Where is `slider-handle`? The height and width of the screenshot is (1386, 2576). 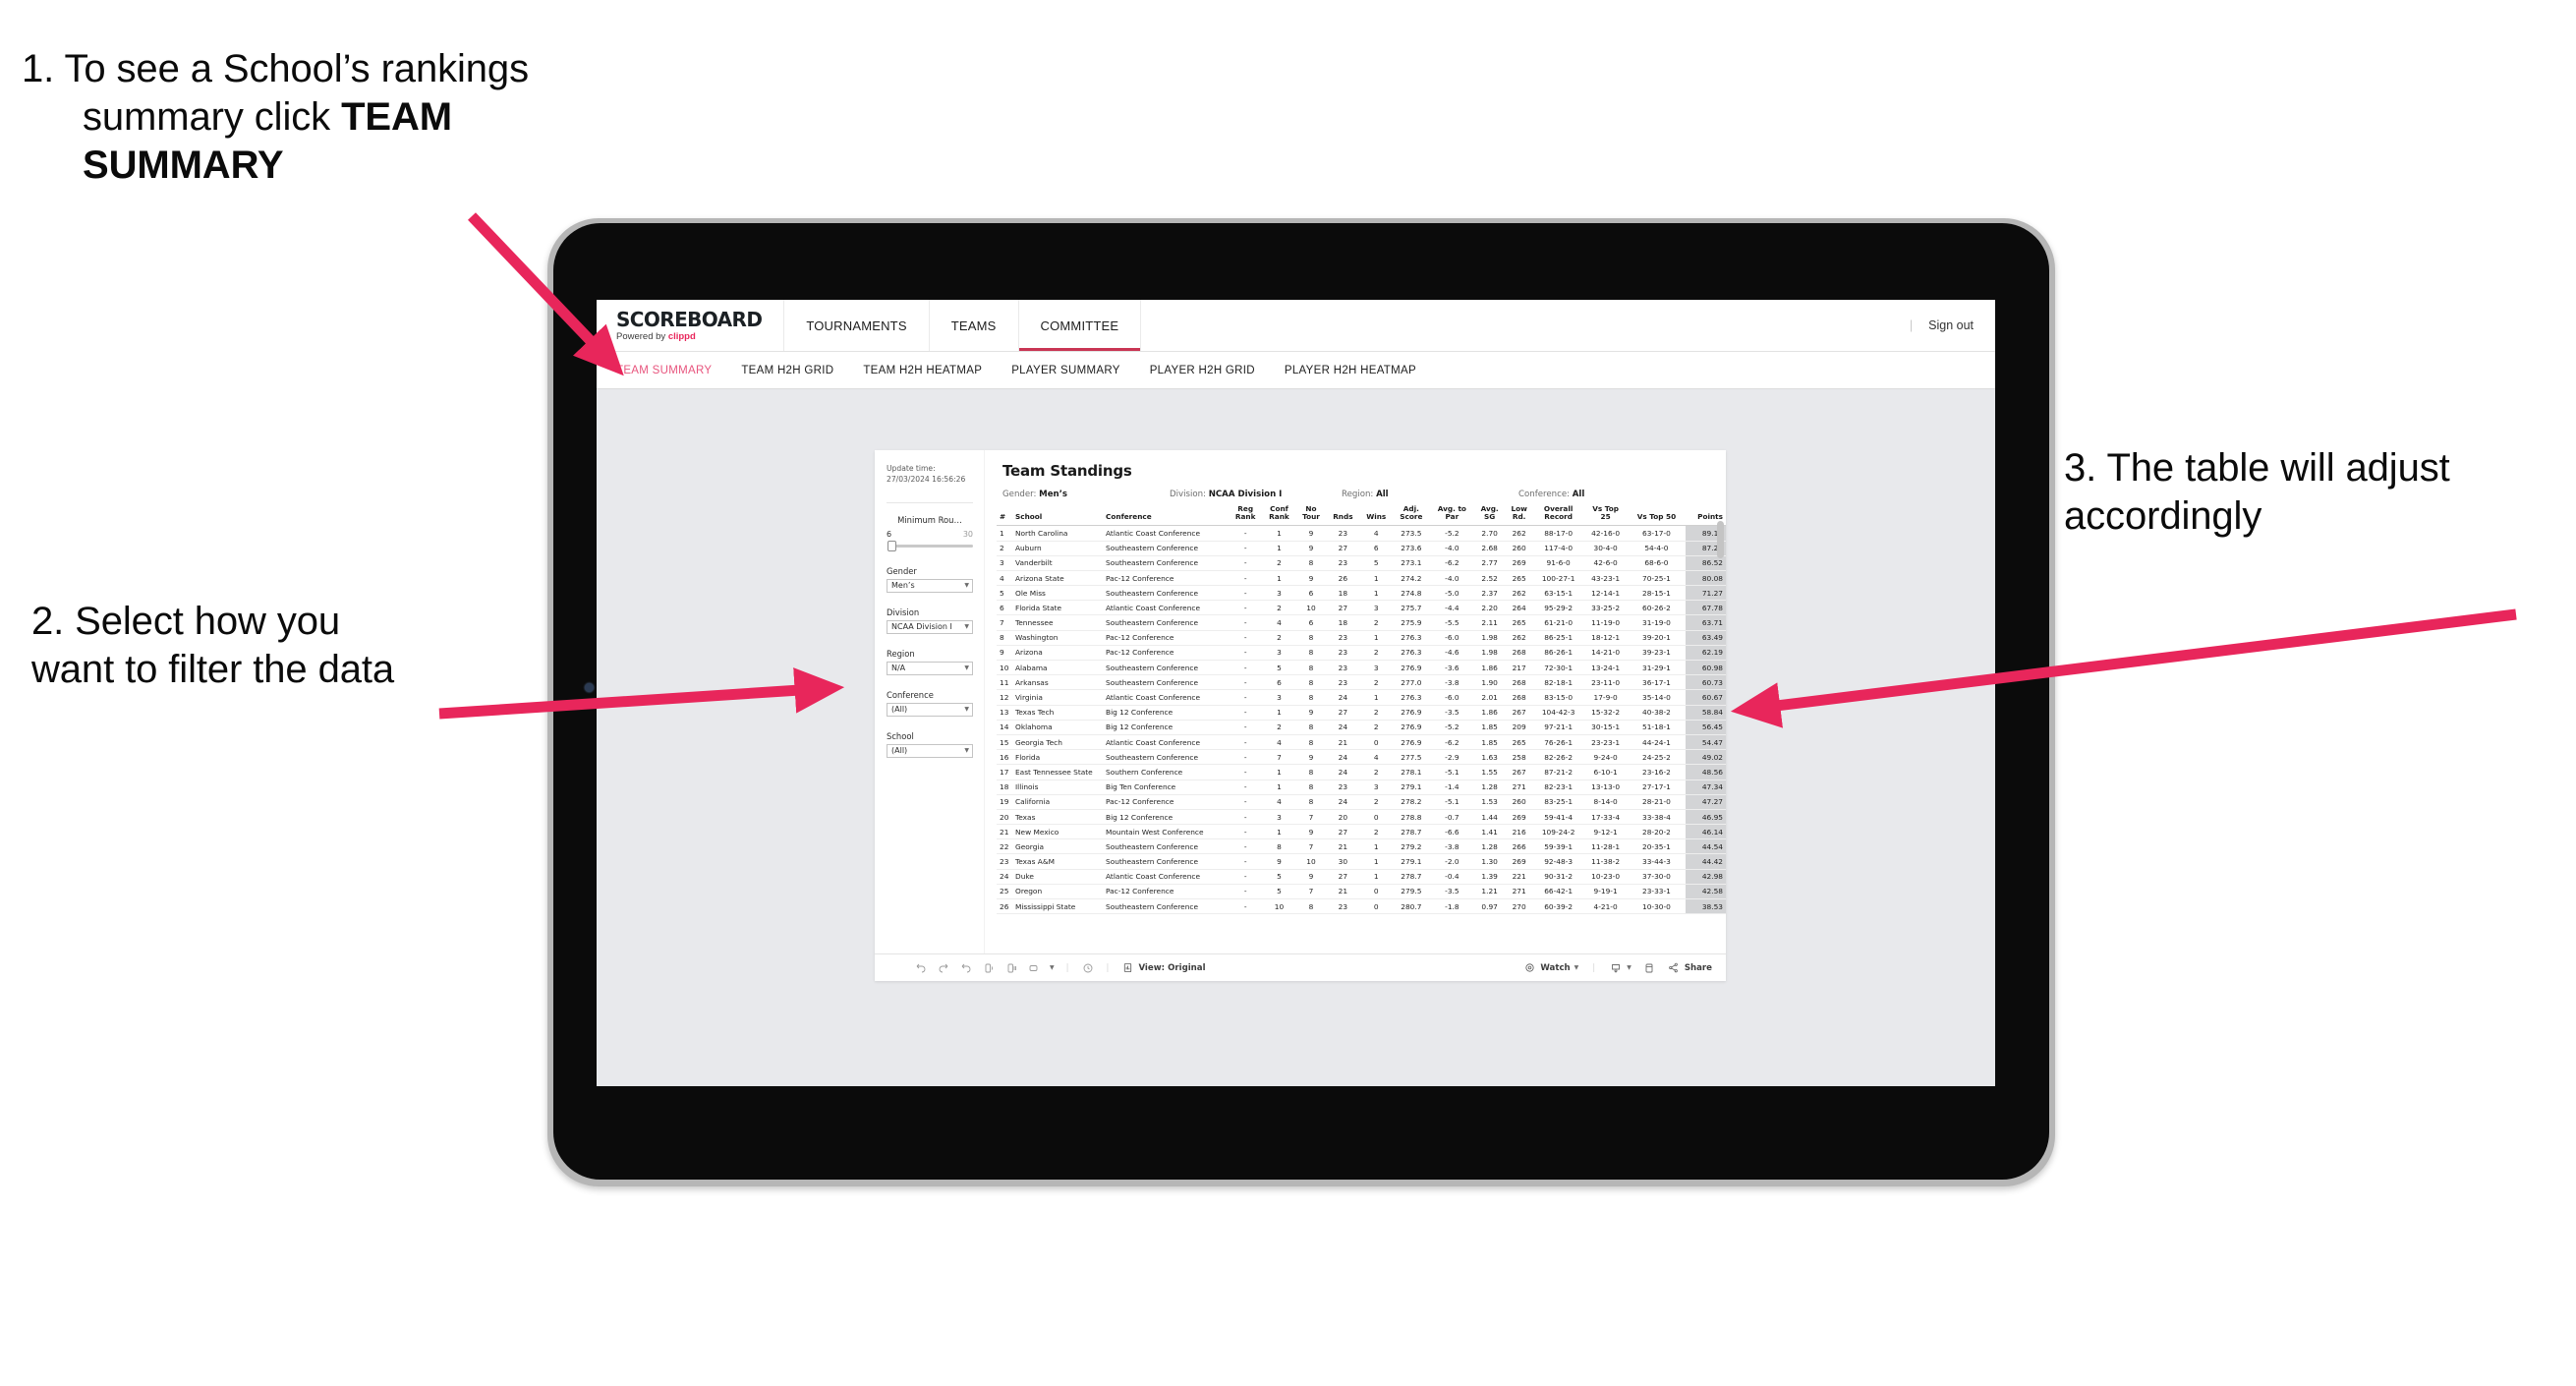 slider-handle is located at coordinates (892, 545).